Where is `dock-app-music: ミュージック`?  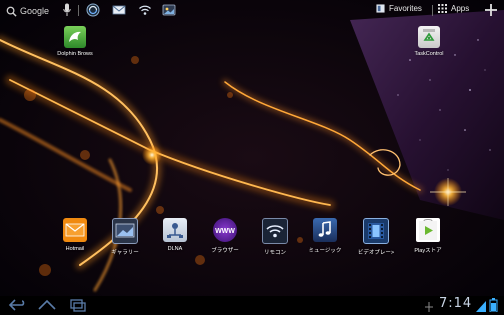
dock-app-music: ミュージック is located at coordinates (325, 236).